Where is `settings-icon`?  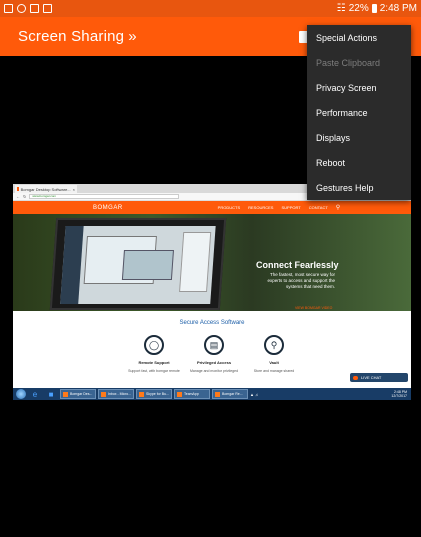 settings-icon is located at coordinates (21, 8).